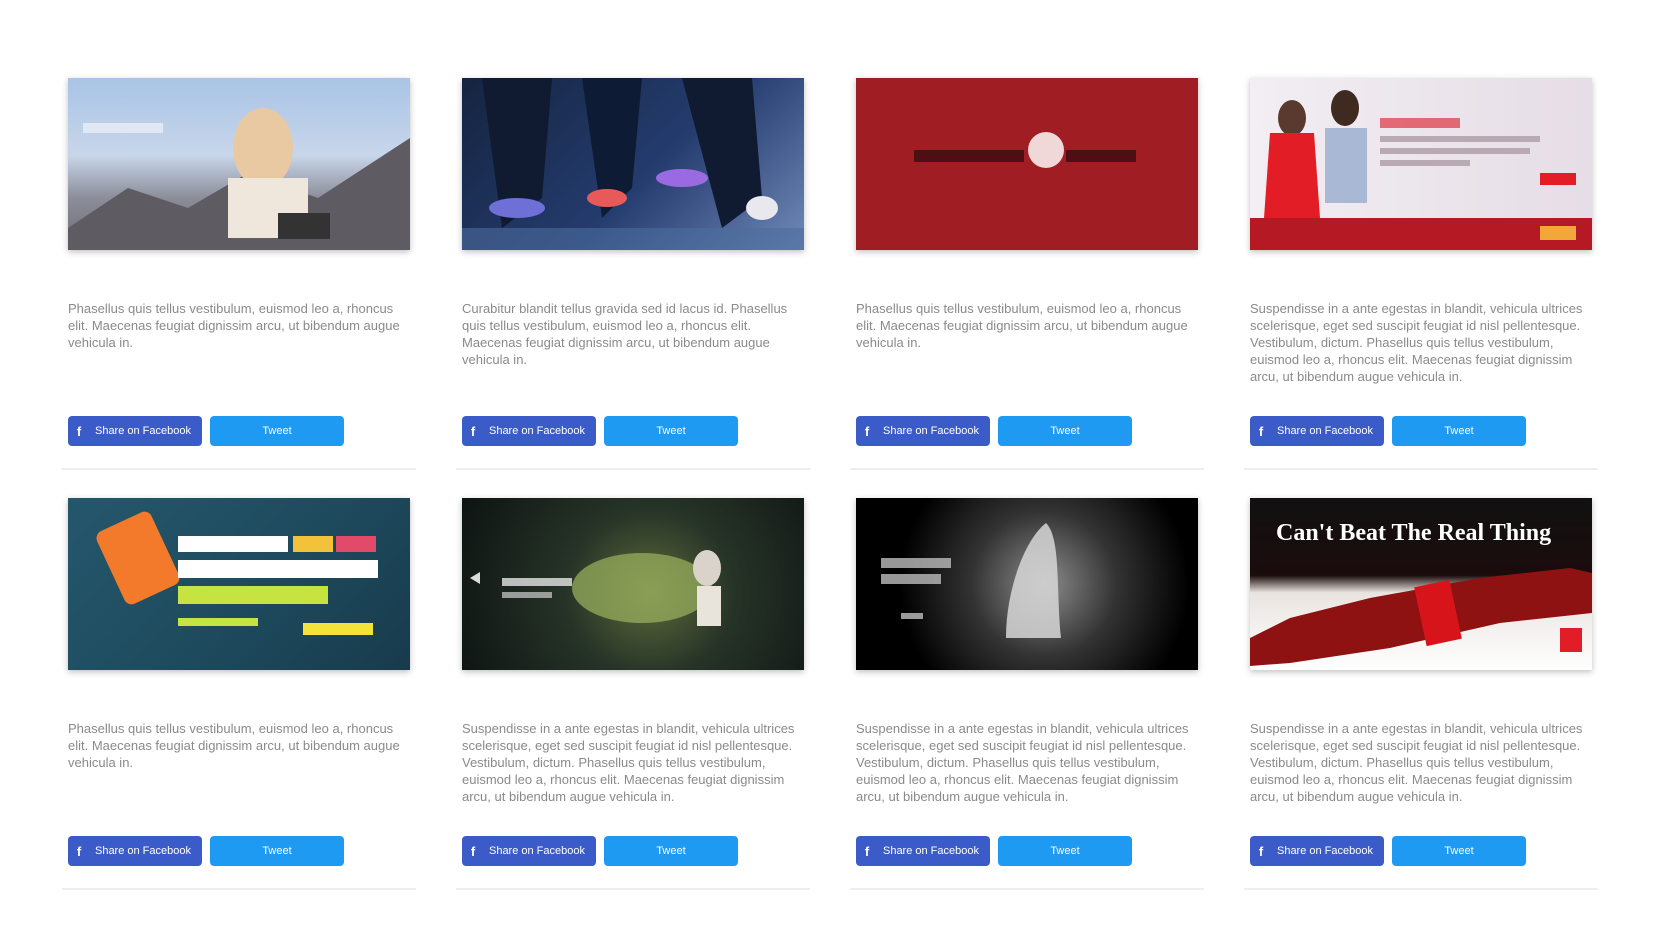 This screenshot has height=948, width=1671. I want to click on ad-banner-image: Can't Beat The Real Thing, so click(1421, 584).